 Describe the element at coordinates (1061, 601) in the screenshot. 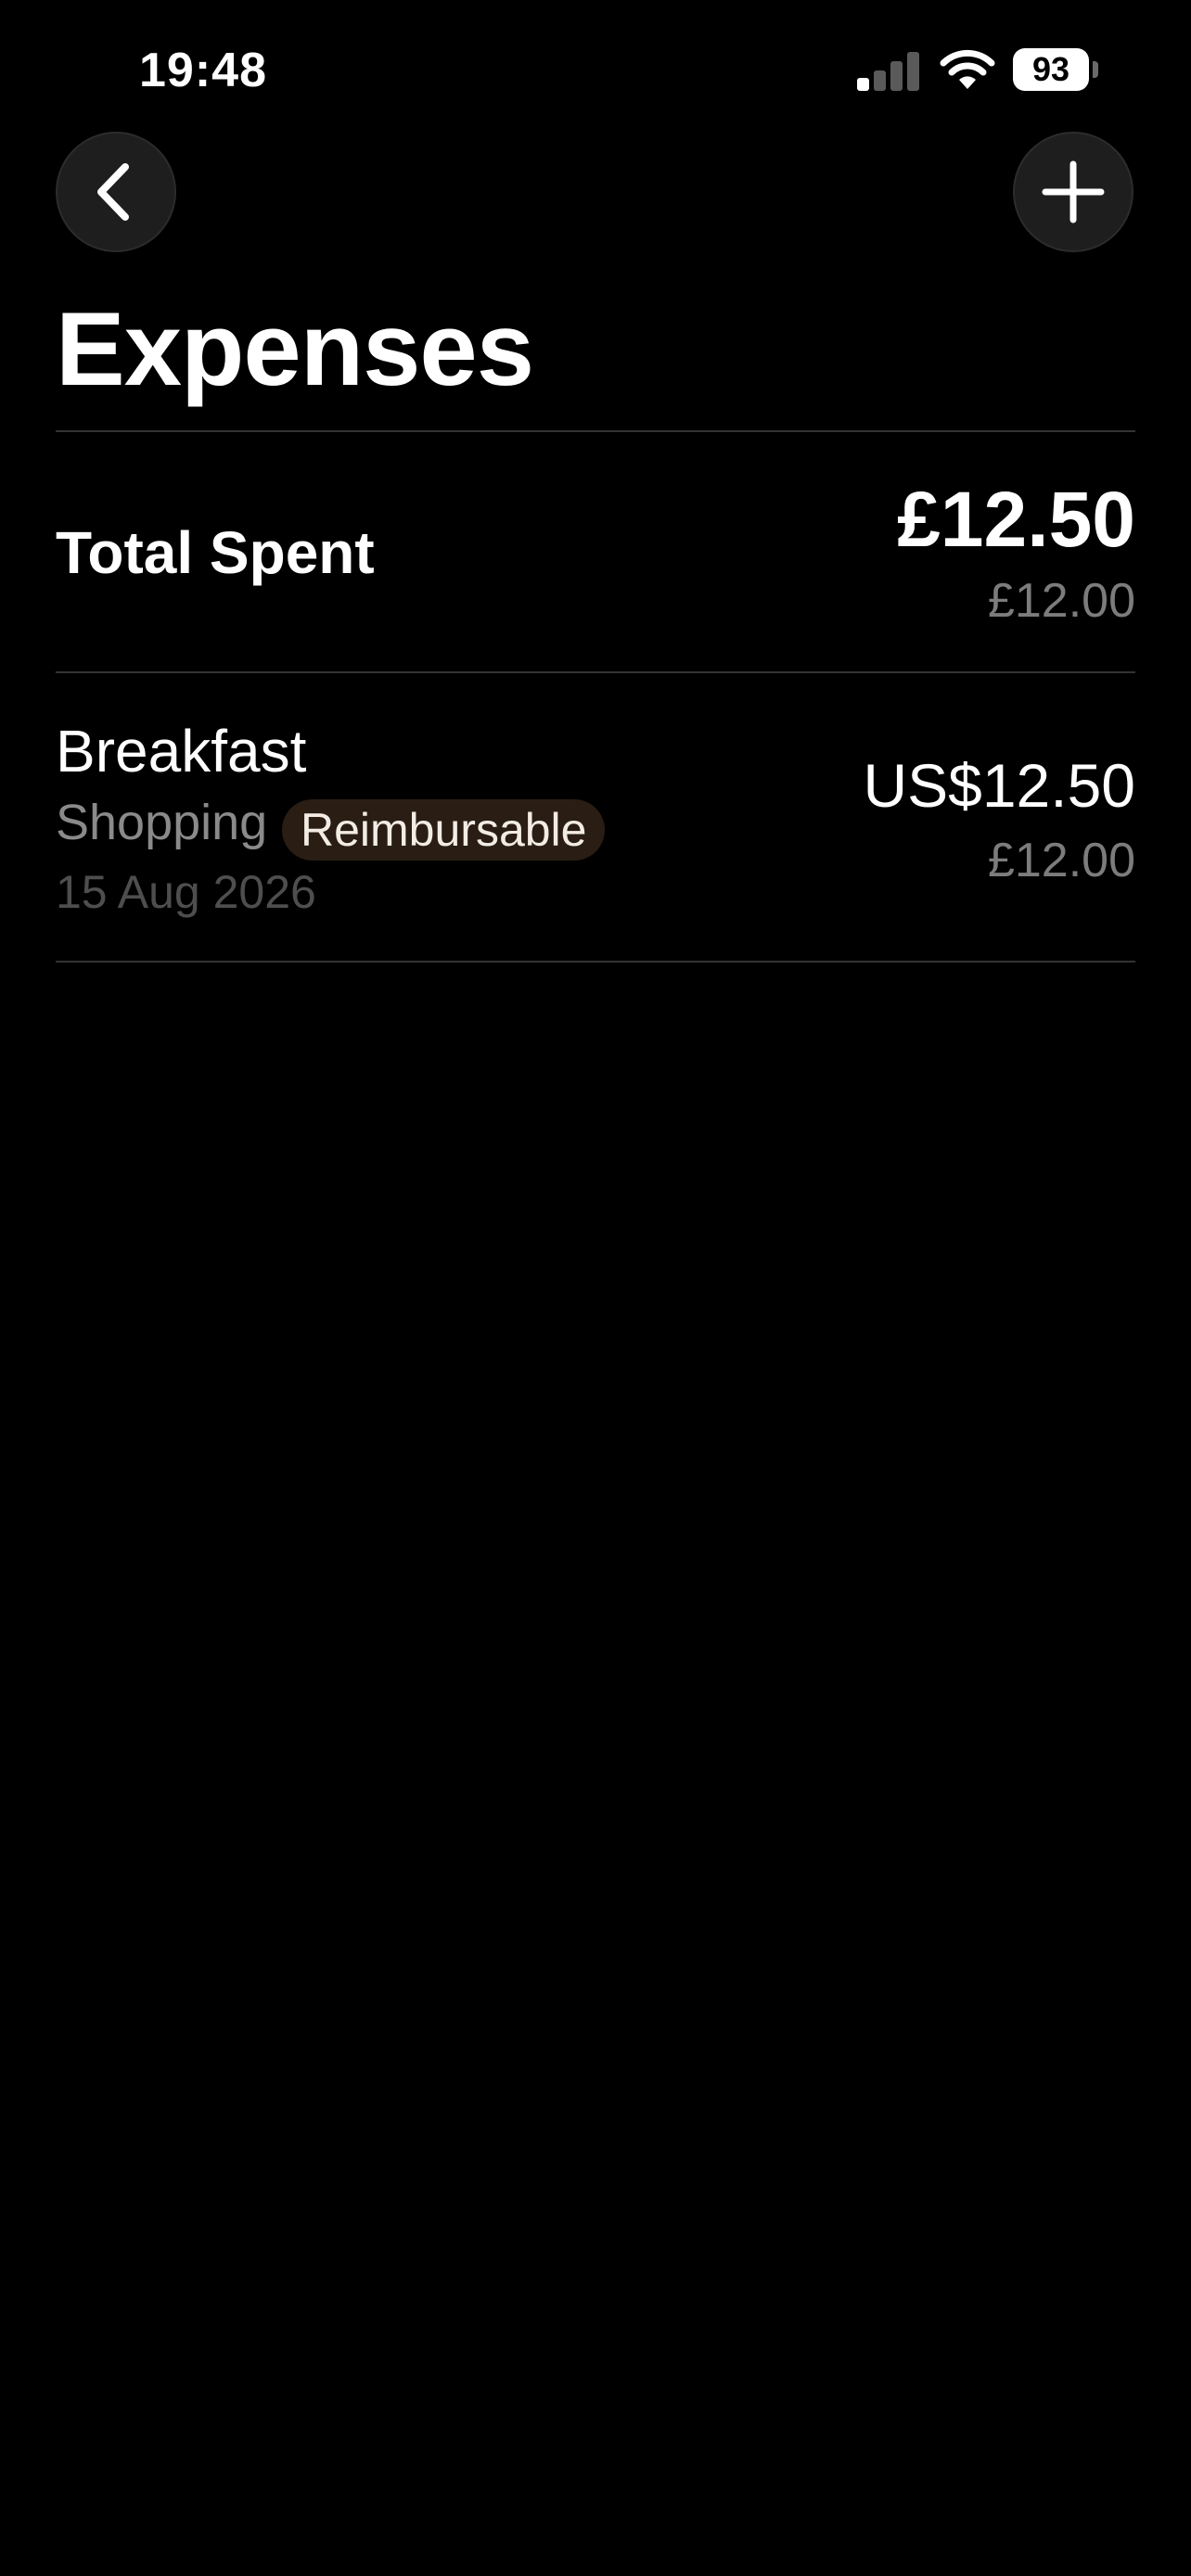

I see `total-spent-secondary-amount: £12.00` at that location.